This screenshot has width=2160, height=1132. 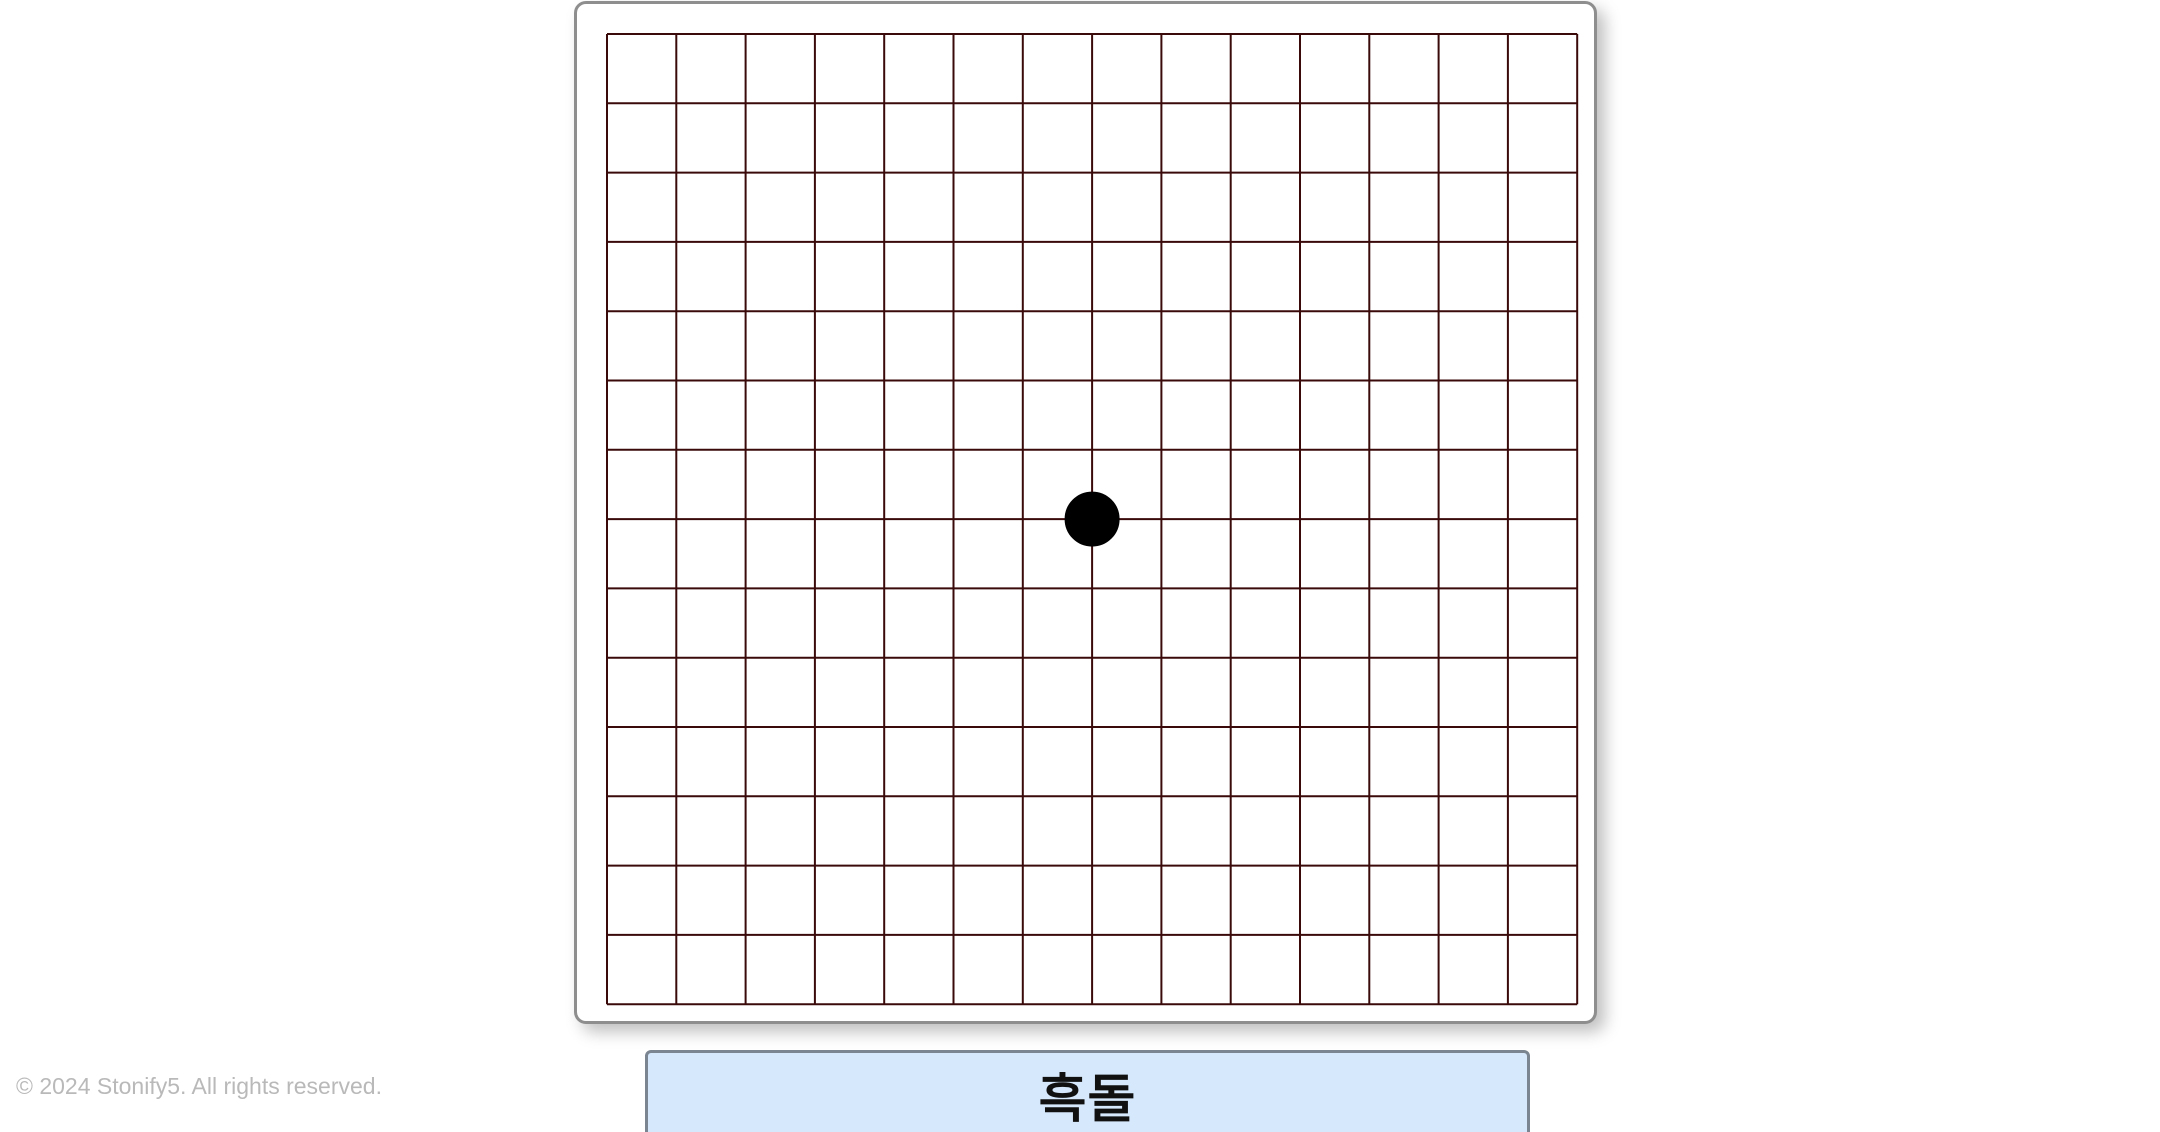 What do you see at coordinates (199, 1086) in the screenshot?
I see `copyright-text: © 2024 Stonify5. All rights reserved.` at bounding box center [199, 1086].